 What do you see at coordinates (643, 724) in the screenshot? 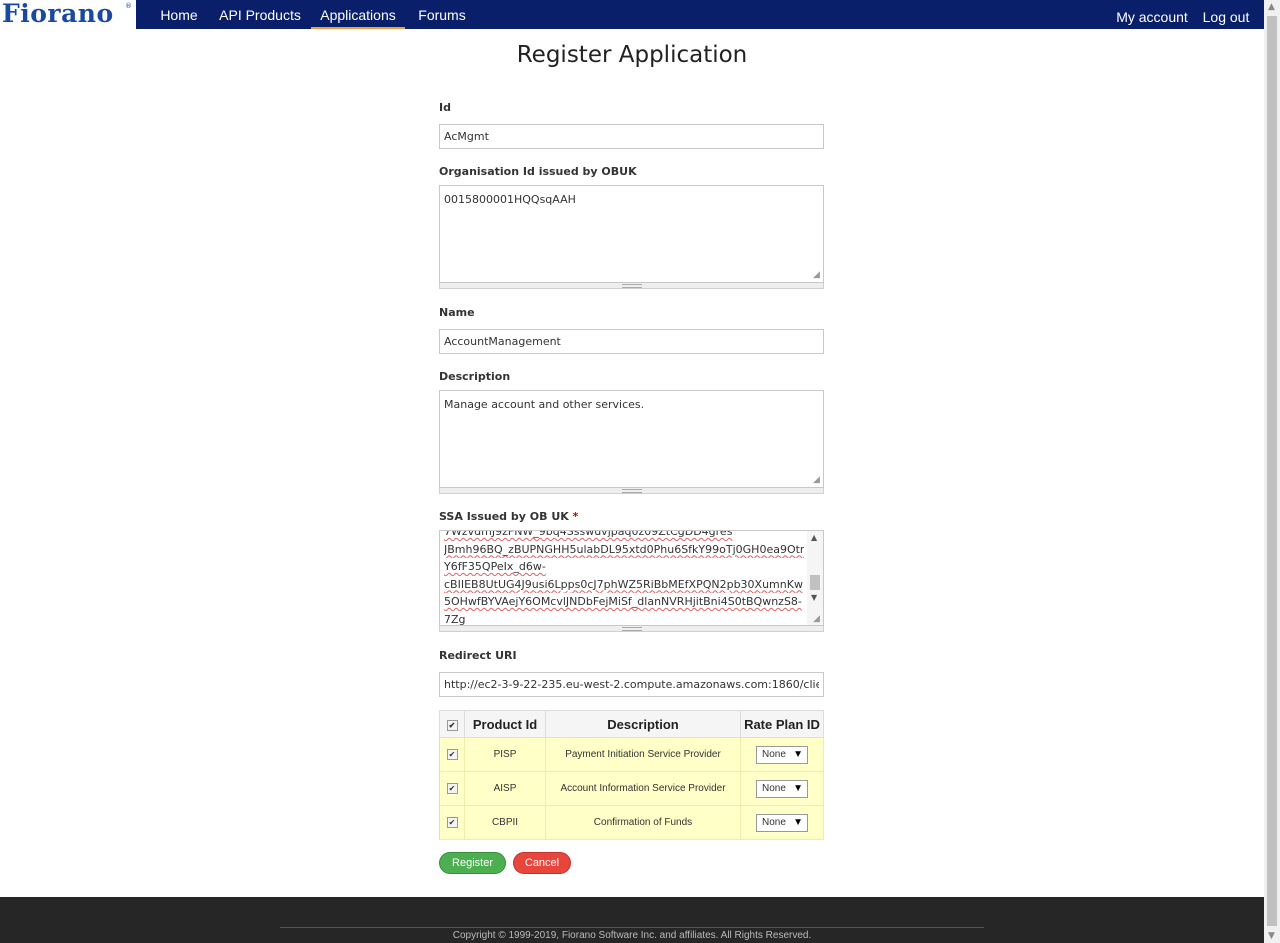
I see `col-description: Description` at bounding box center [643, 724].